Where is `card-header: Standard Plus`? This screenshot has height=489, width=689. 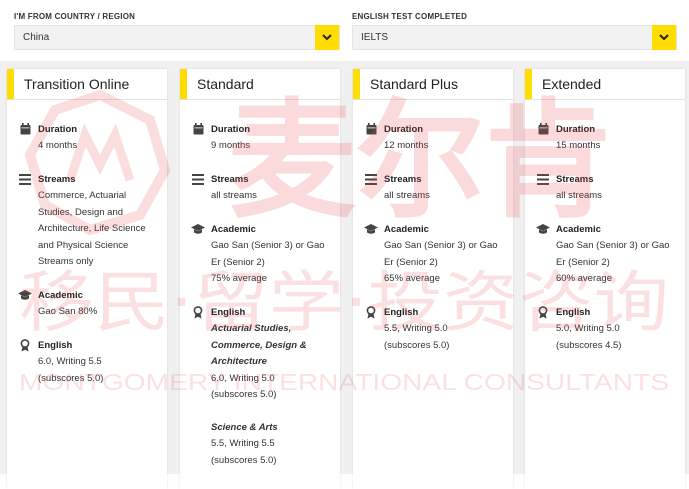 card-header: Standard Plus is located at coordinates (433, 84).